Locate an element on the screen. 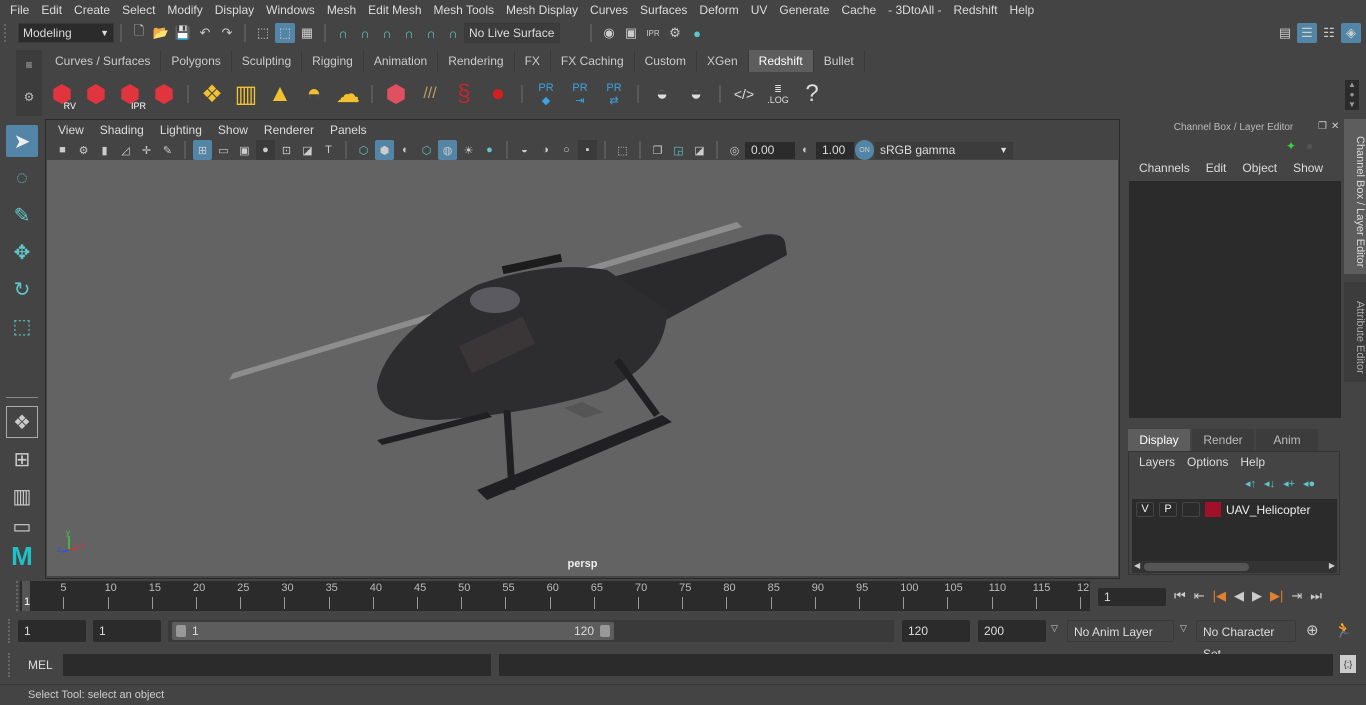  viewport-menu-lighting: Lighting is located at coordinates (181, 130).